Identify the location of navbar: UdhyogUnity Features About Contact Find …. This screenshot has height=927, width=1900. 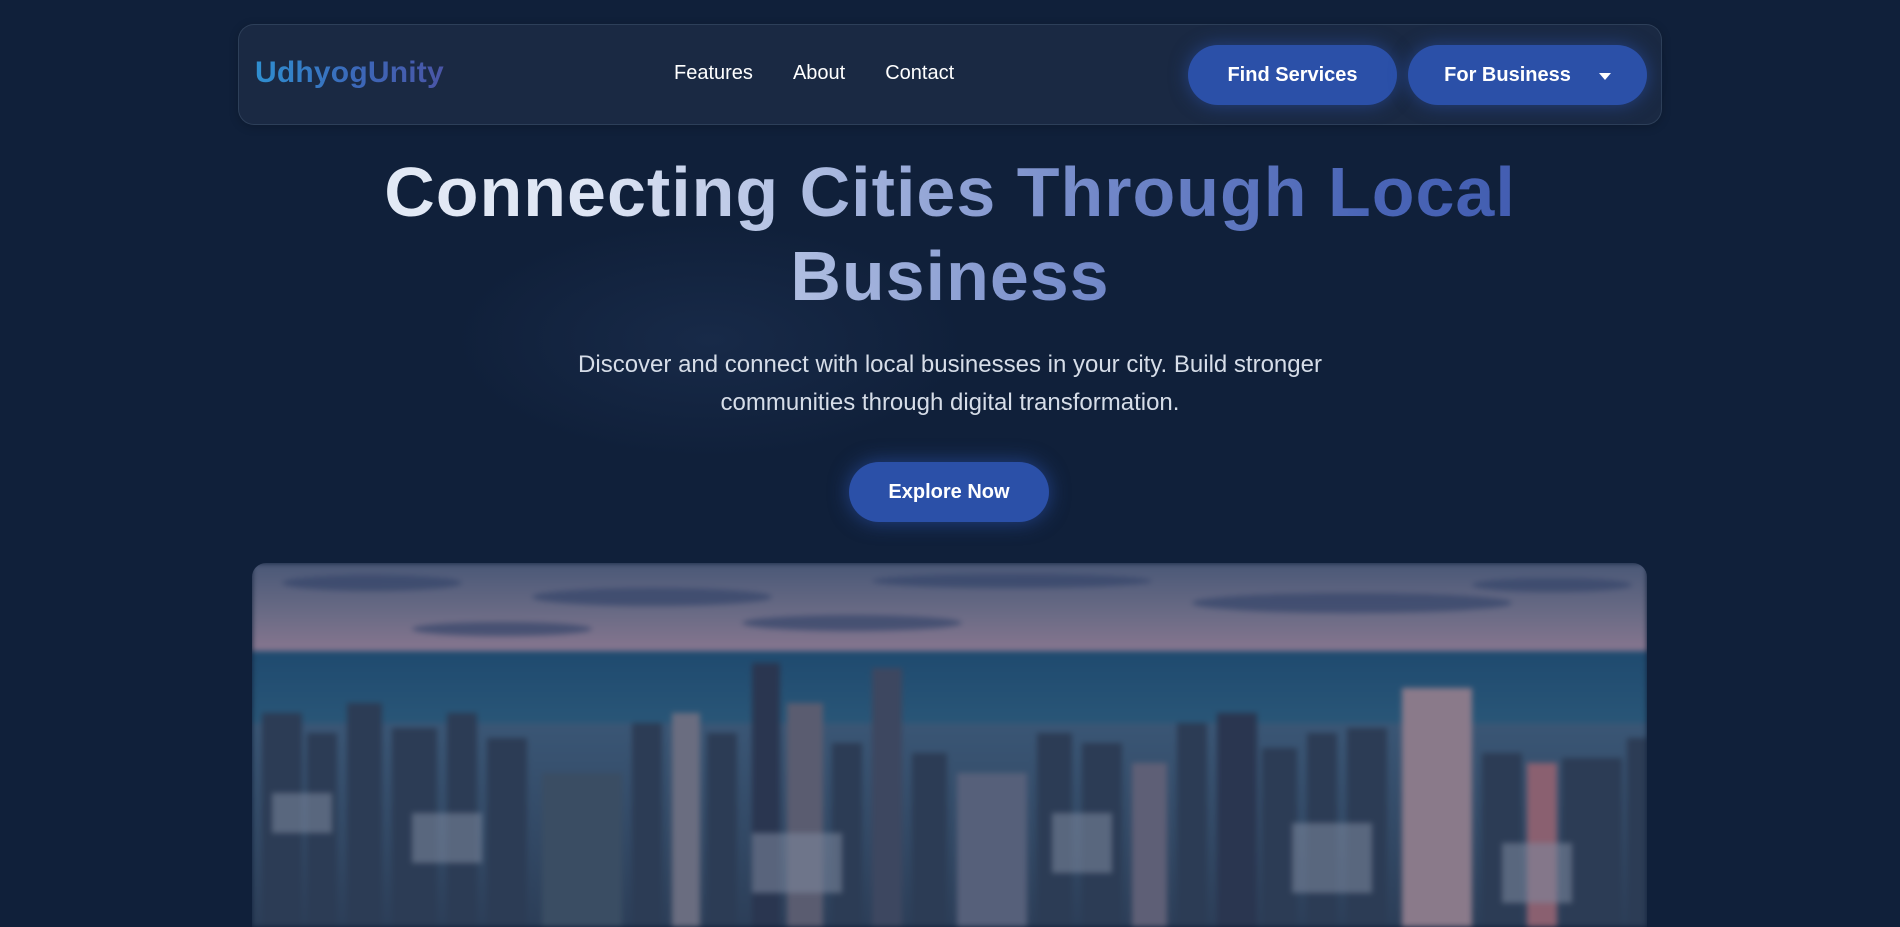
(950, 74).